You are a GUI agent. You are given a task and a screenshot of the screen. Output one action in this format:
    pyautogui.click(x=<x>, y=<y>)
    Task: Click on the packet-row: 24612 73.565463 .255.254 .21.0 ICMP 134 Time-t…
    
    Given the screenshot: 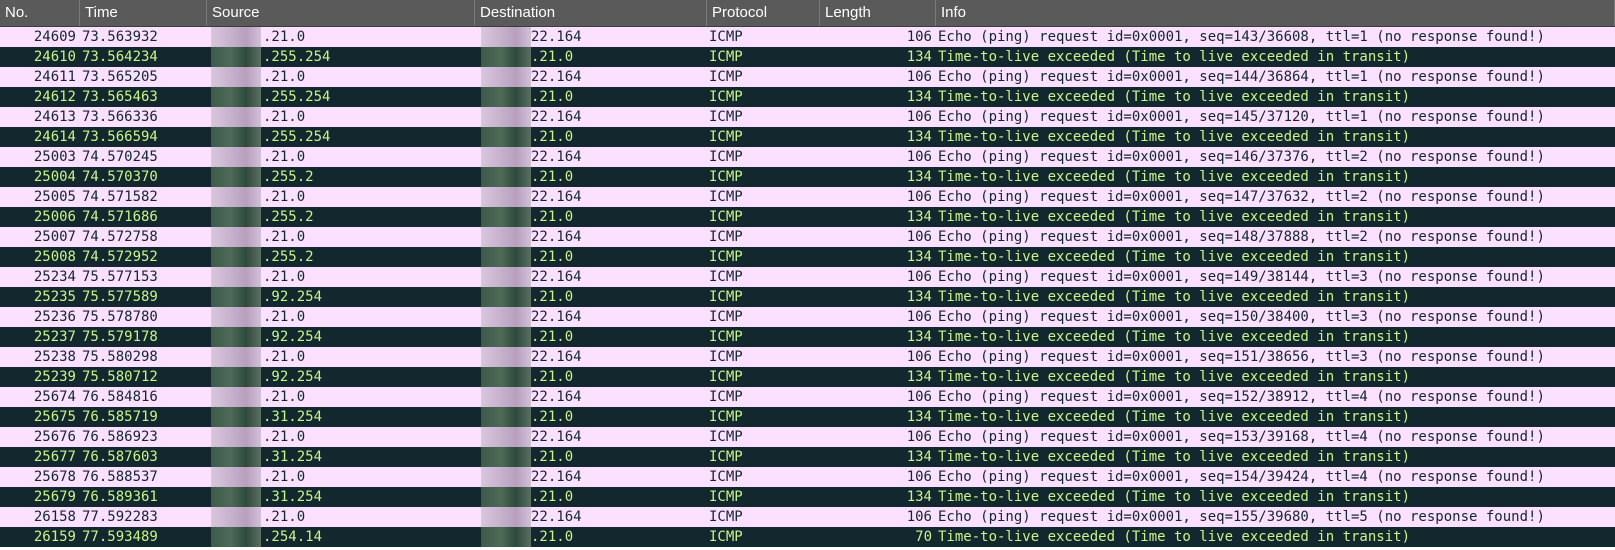 What is the action you would take?
    pyautogui.click(x=807, y=97)
    